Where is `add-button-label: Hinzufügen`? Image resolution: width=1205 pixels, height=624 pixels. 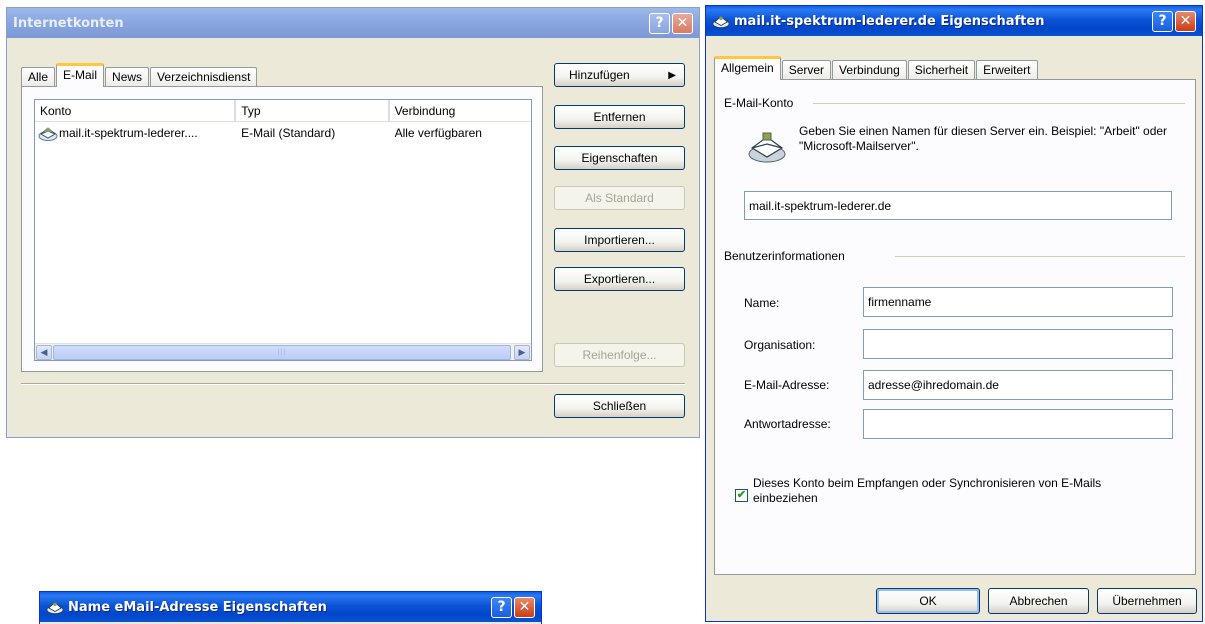 add-button-label: Hinzufügen is located at coordinates (599, 75).